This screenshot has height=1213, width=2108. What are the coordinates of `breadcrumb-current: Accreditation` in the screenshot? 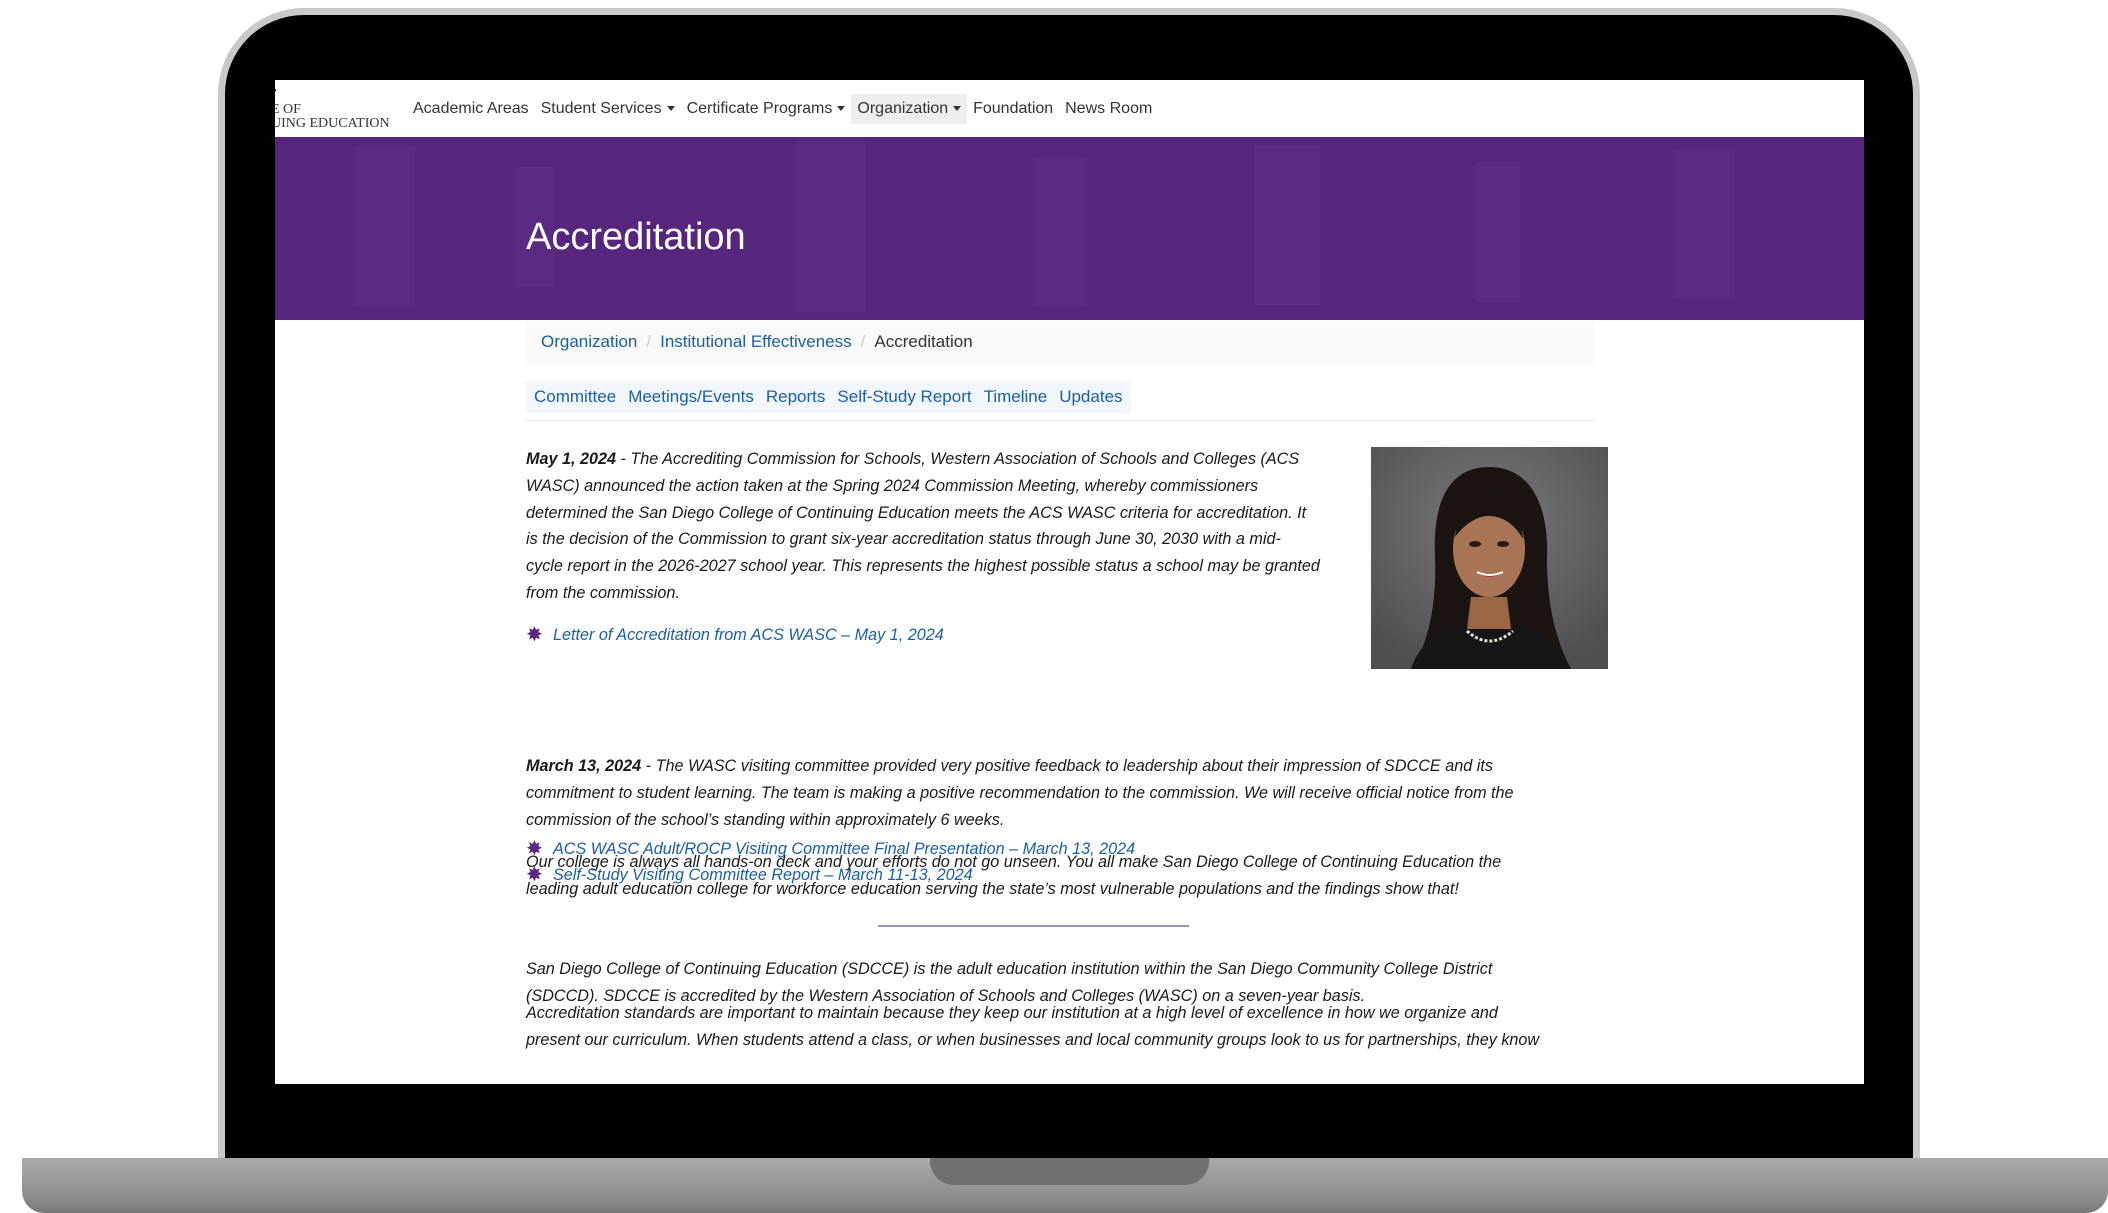 It's located at (923, 341).